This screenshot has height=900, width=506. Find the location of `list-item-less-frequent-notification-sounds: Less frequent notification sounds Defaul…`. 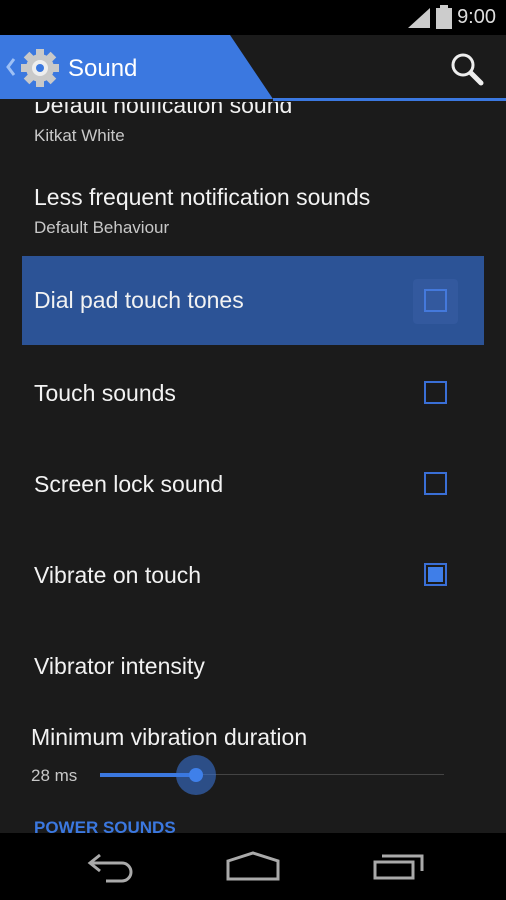

list-item-less-frequent-notification-sounds: Less frequent notification sounds Defaul… is located at coordinates (253, 209).